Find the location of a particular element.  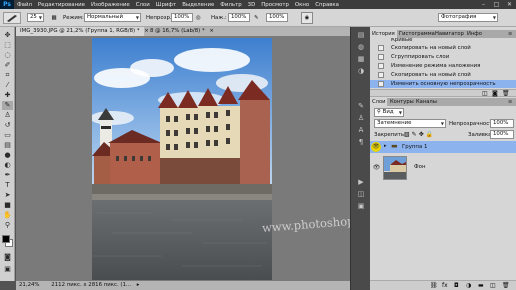

new-snapshot-icon: ◫ is located at coordinates (485, 93).